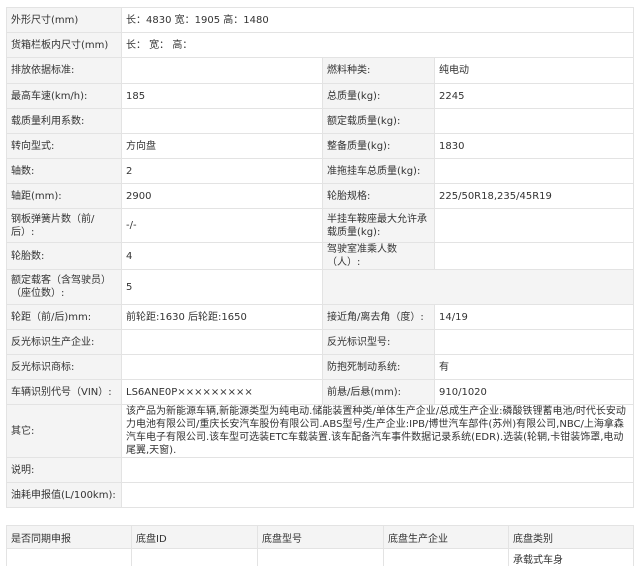  What do you see at coordinates (378, 317) in the screenshot?
I see `approach-angle-label: 接近角/离去角（度）:` at bounding box center [378, 317].